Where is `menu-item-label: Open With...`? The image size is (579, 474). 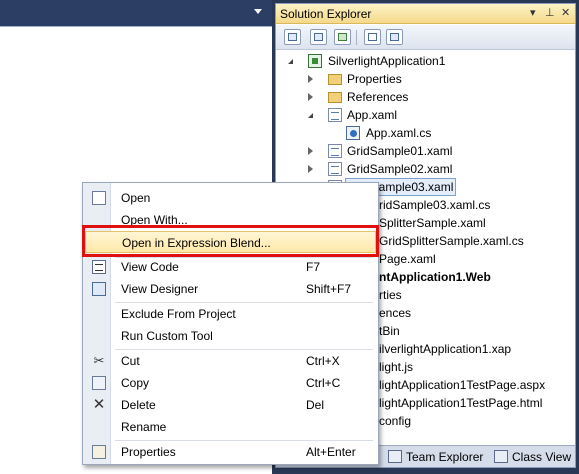 menu-item-label: Open With... is located at coordinates (154, 220).